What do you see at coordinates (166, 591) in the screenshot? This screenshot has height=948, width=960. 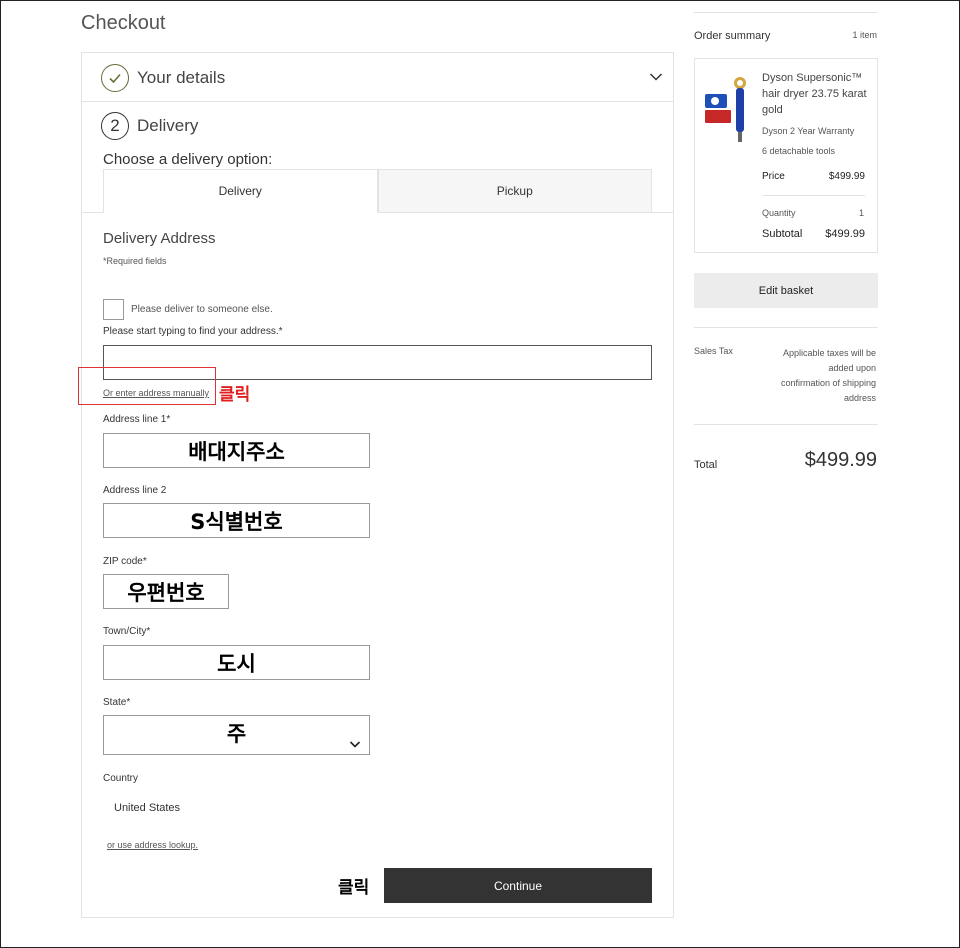 I see `zip-input: 우편번호` at bounding box center [166, 591].